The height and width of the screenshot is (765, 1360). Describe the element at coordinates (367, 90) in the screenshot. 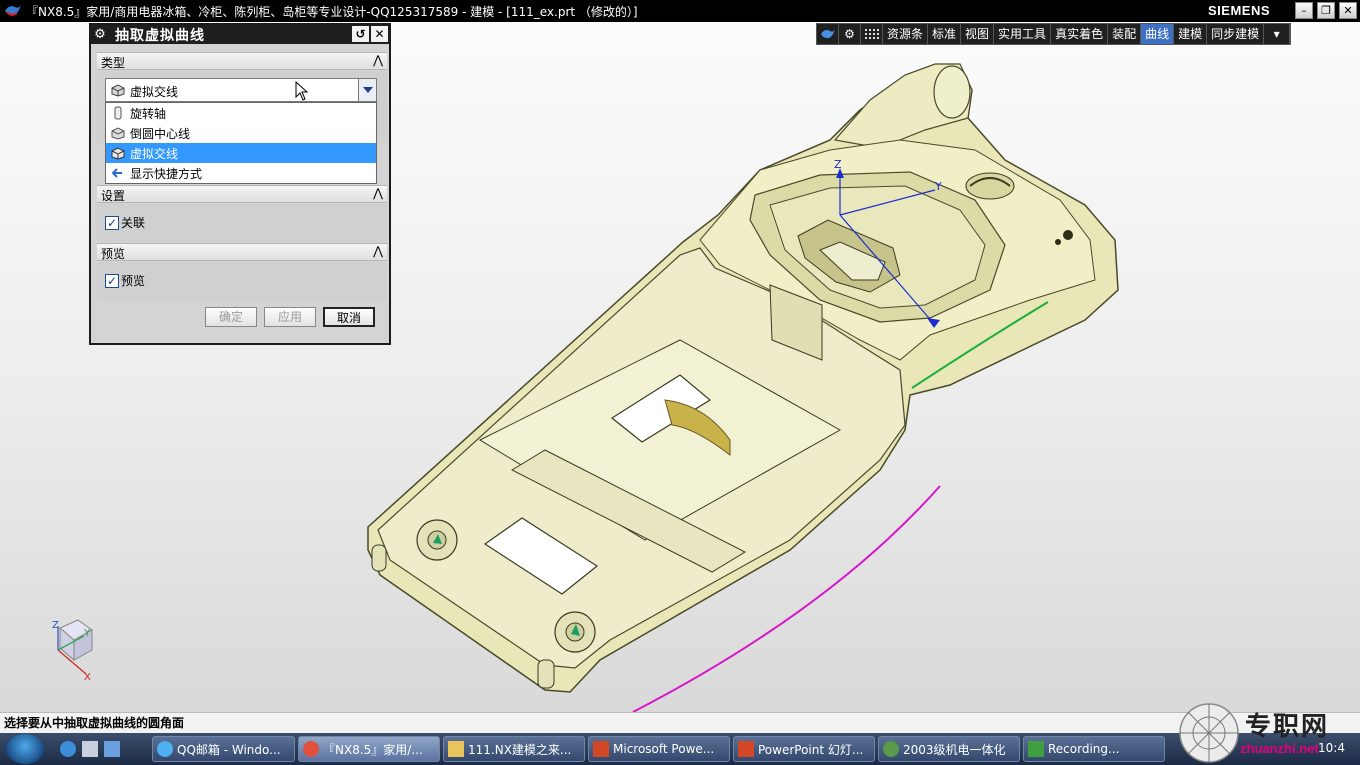

I see `chevron-down-icon` at that location.